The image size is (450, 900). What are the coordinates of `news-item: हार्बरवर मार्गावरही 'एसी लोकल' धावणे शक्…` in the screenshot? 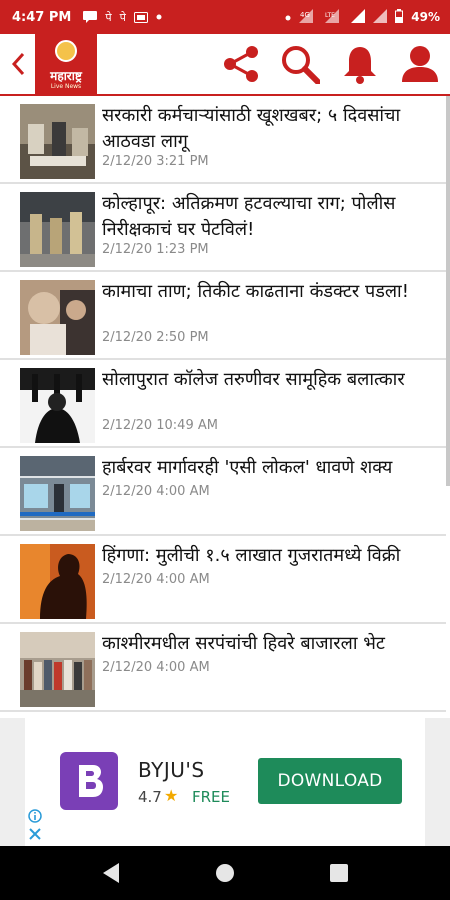 It's located at (223, 492).